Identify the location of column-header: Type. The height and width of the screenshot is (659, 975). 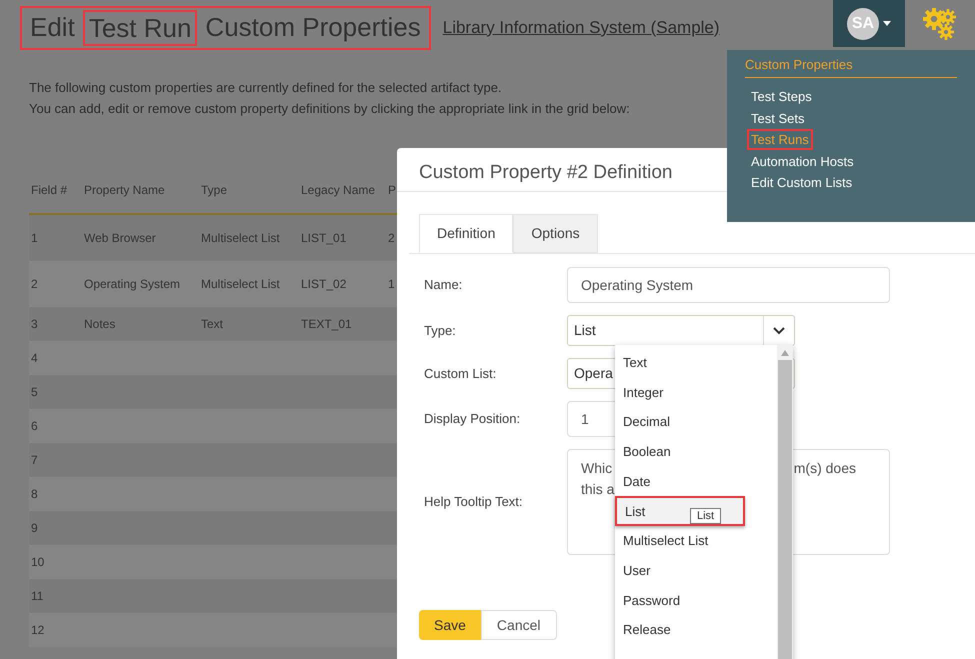
(214, 190).